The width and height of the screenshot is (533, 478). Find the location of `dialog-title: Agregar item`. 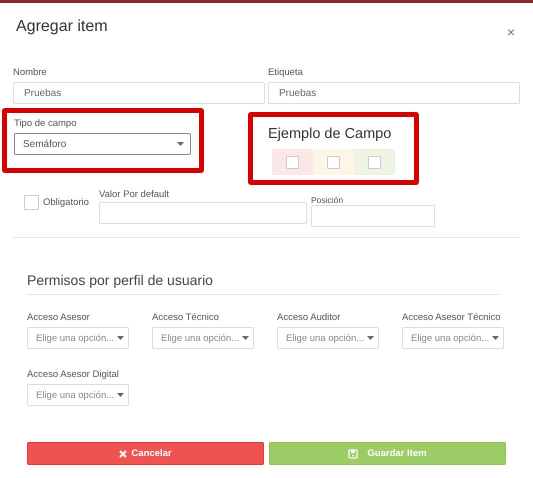

dialog-title: Agregar item is located at coordinates (62, 27).